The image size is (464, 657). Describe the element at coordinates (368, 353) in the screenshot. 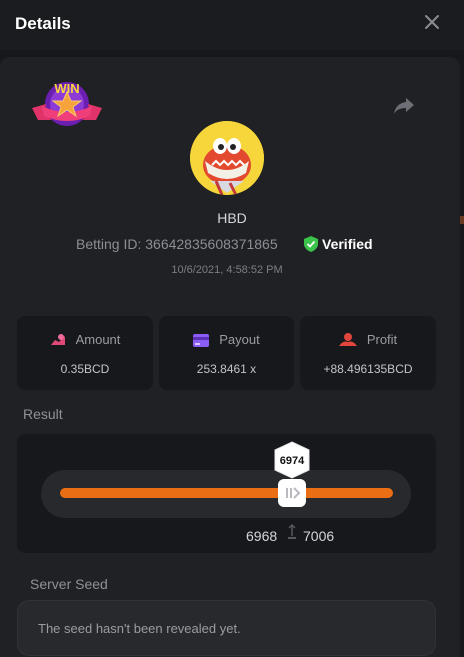

I see `profit-card: Profit +88.496135BCD` at that location.